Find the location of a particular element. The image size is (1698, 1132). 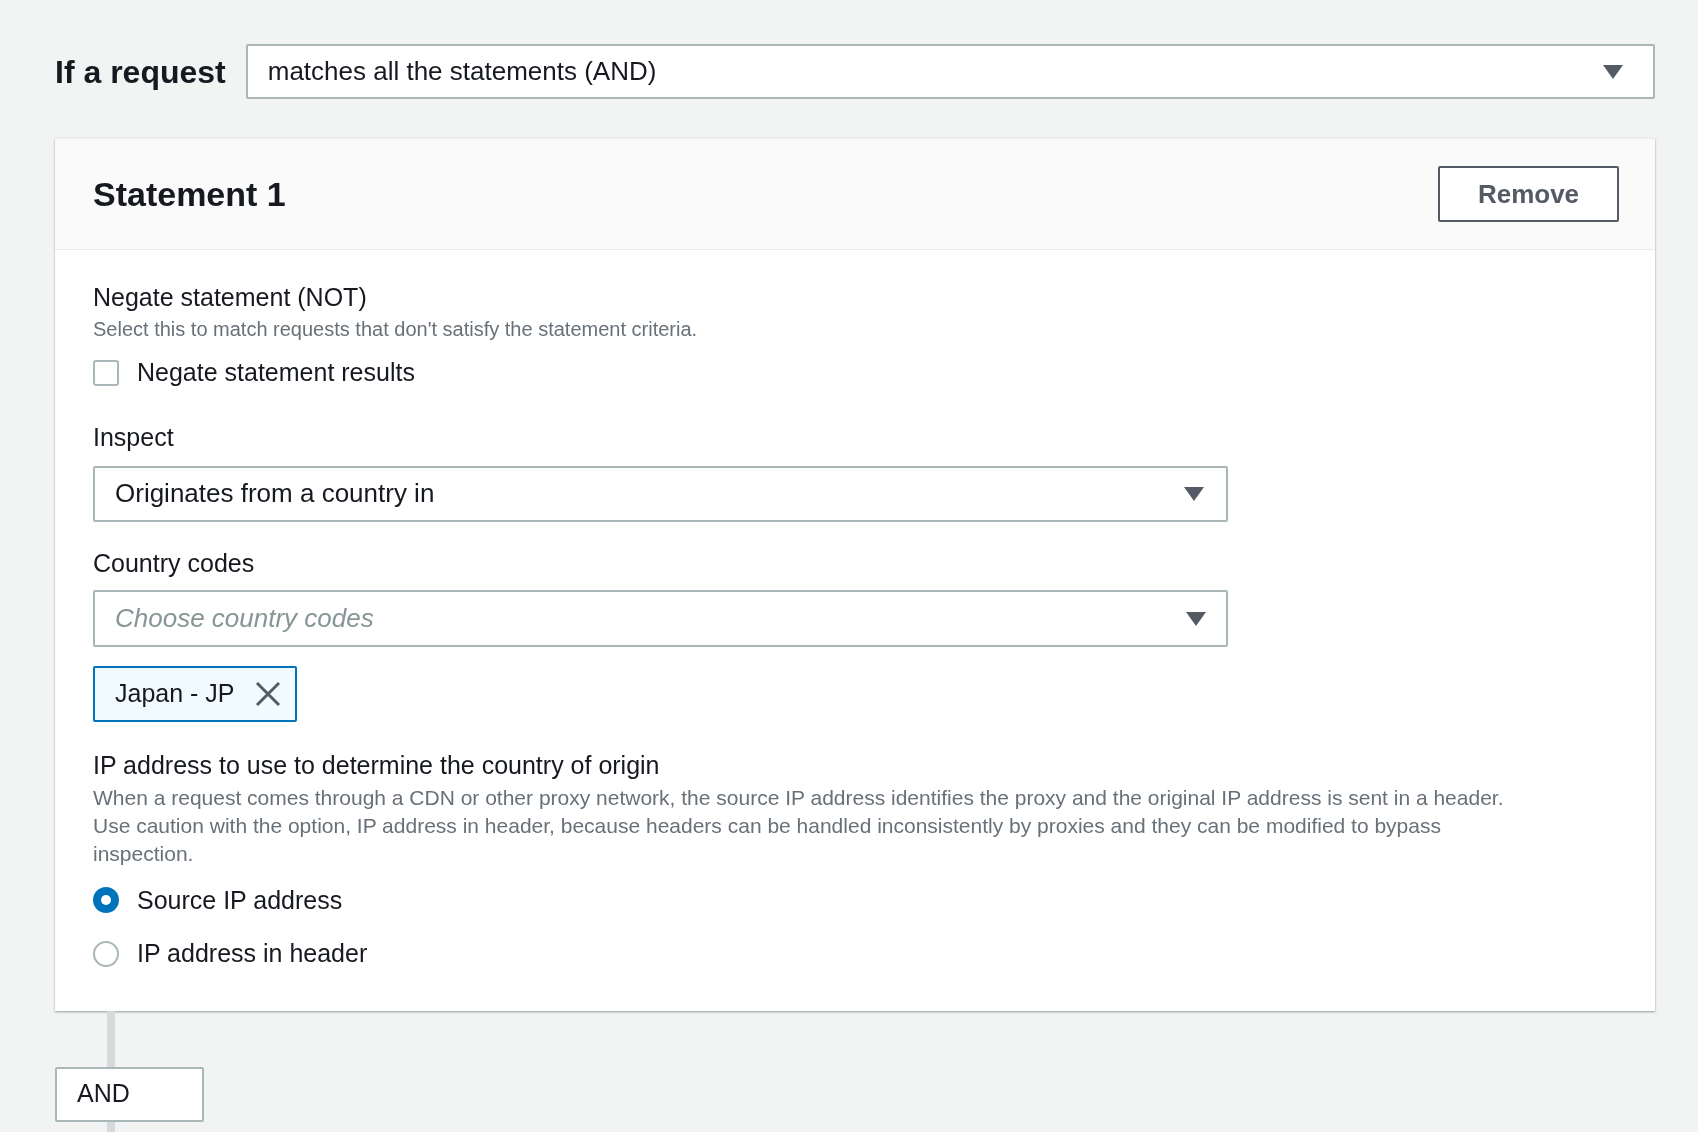

inspect-select: Originates from a country in is located at coordinates (660, 493).